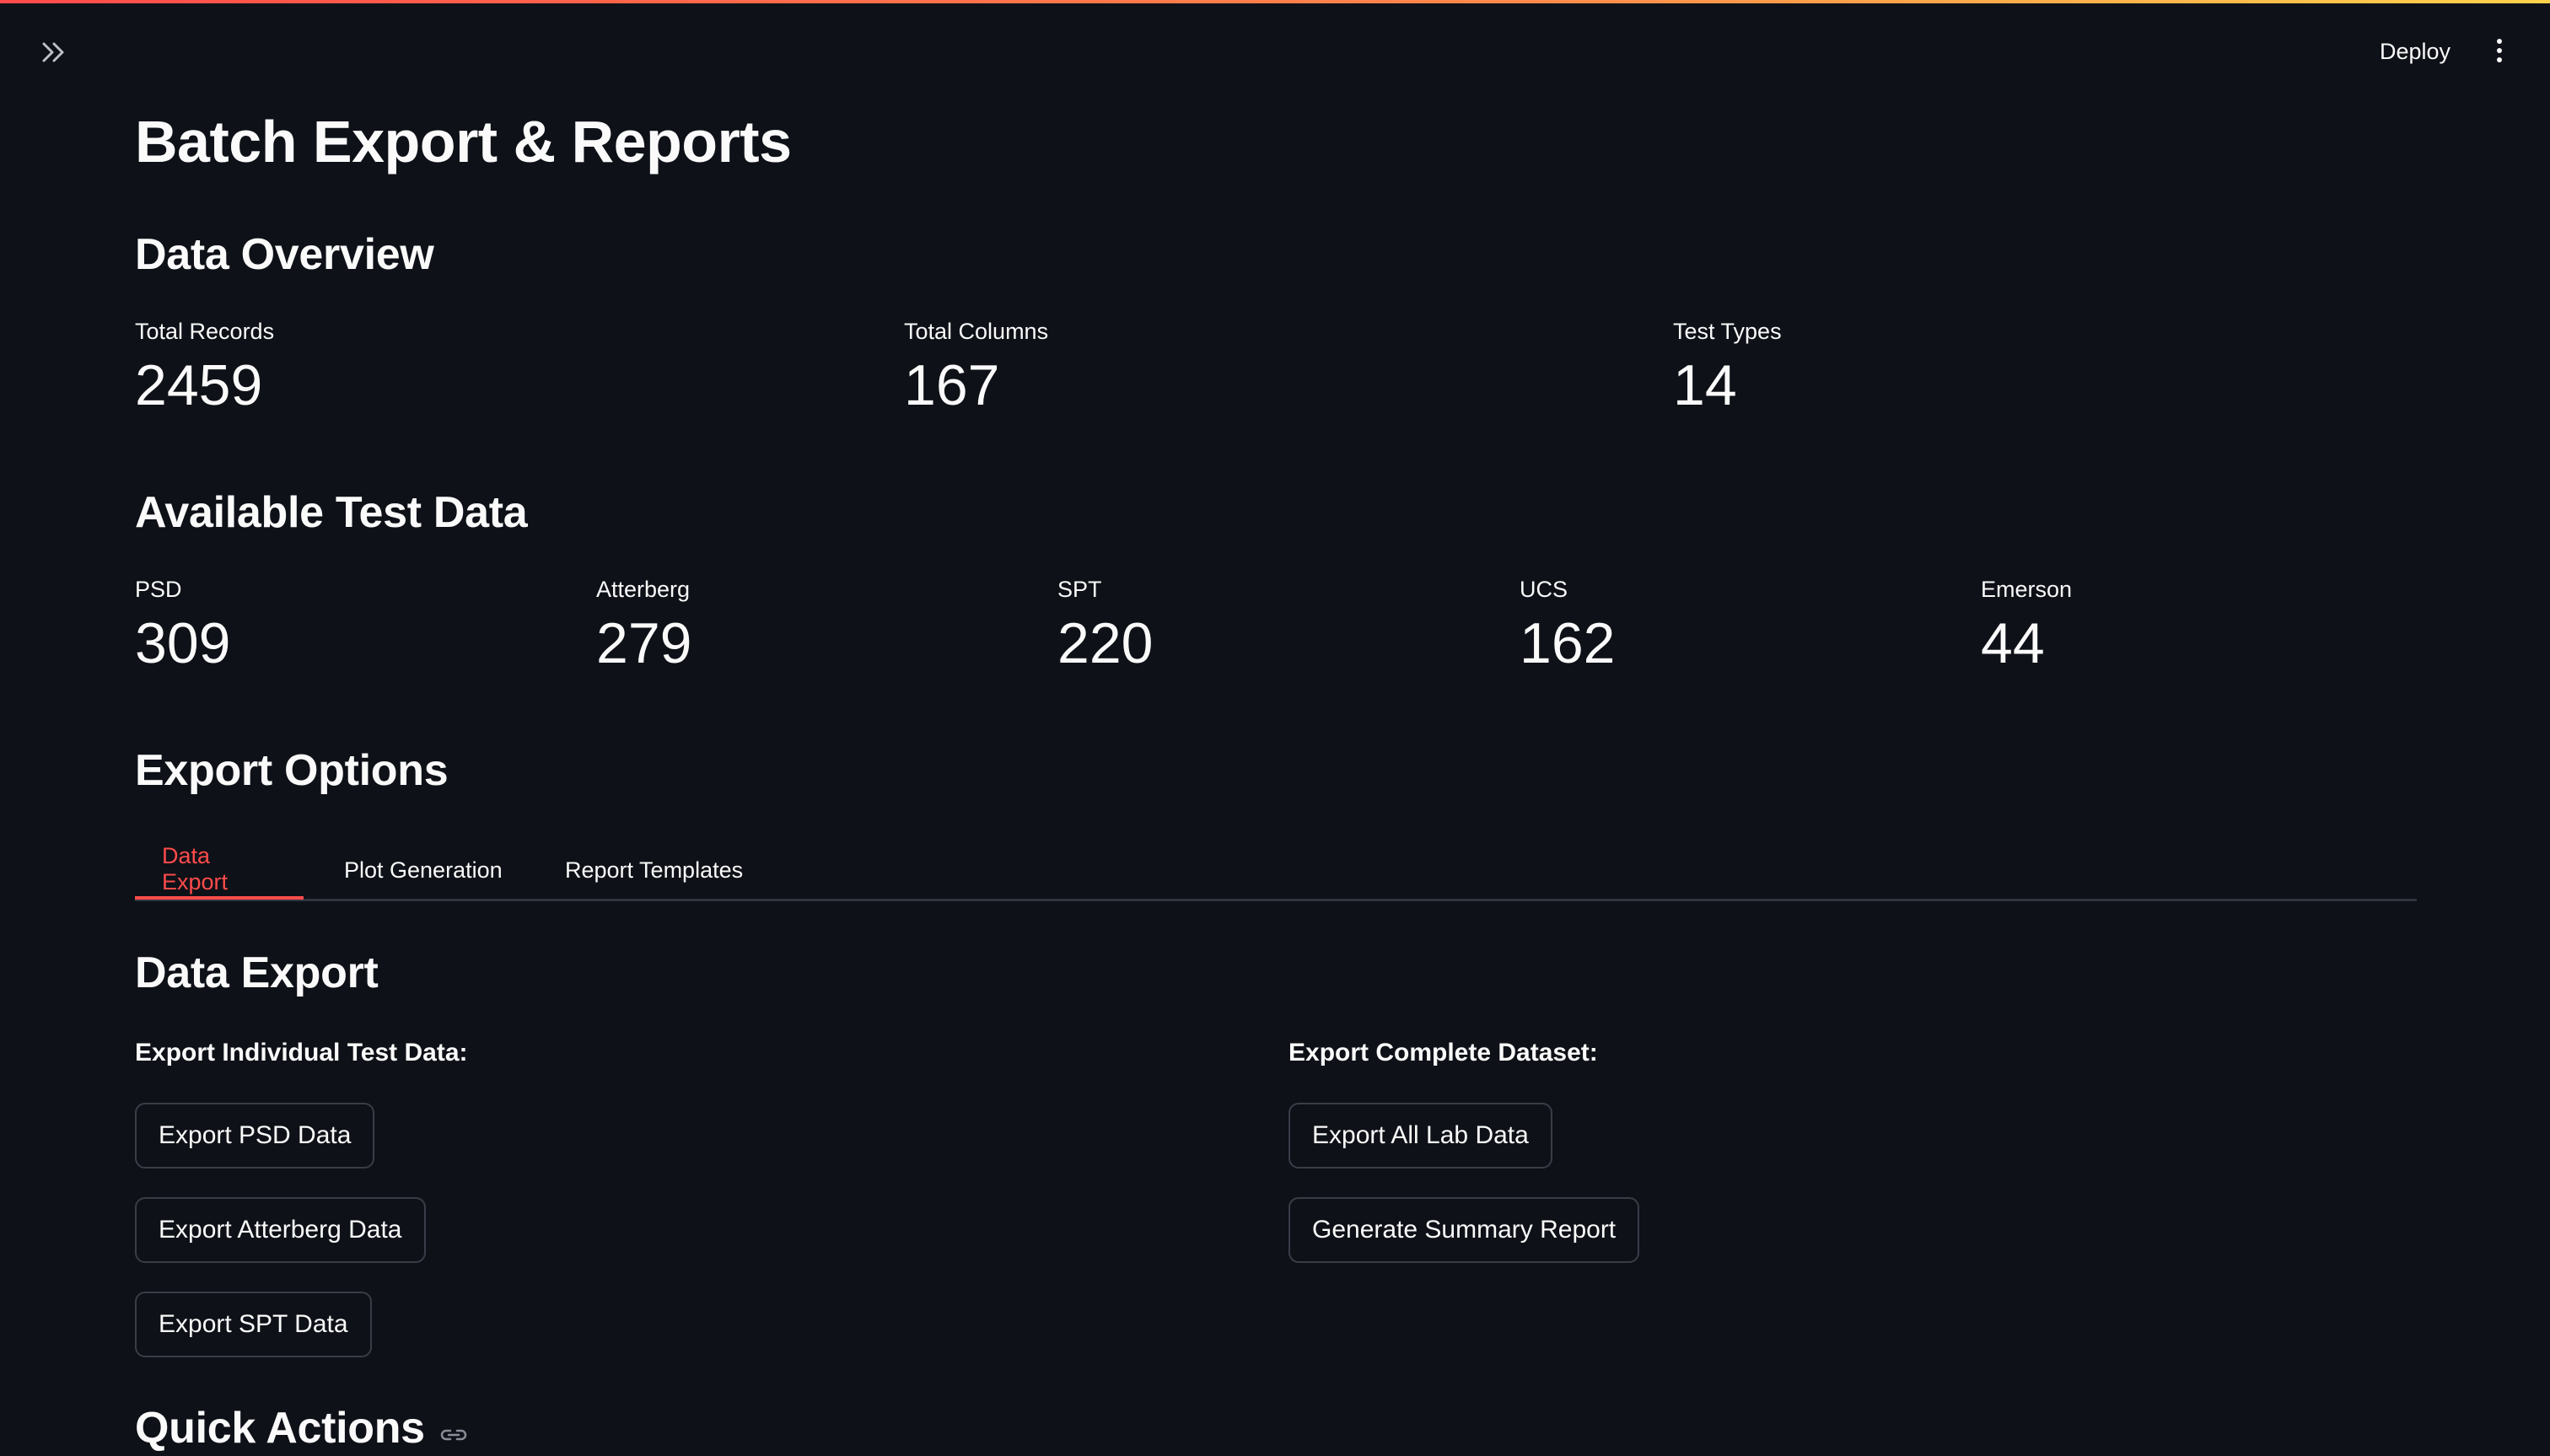 This screenshot has height=1456, width=2550. What do you see at coordinates (1464, 1230) in the screenshot?
I see `generate-summary-report-button: Generate Summary Report` at bounding box center [1464, 1230].